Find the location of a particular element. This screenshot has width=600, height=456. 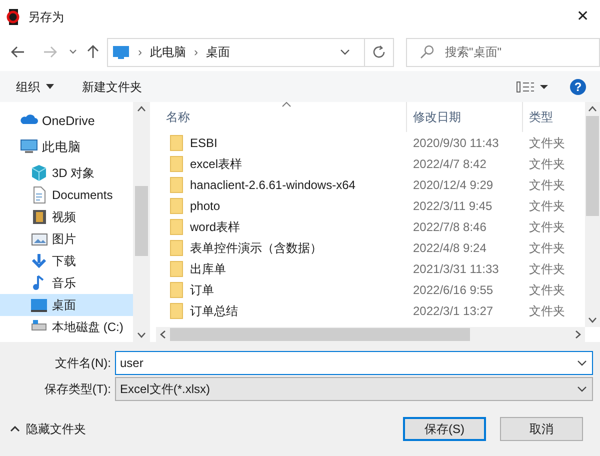

address-dropdown-icon is located at coordinates (345, 52).